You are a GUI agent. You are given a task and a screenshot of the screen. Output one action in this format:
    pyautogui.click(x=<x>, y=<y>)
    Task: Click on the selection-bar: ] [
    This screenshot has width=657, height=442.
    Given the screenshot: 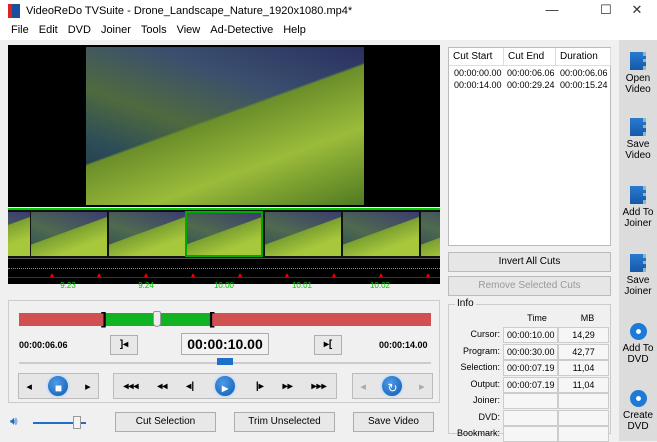 What is the action you would take?
    pyautogui.click(x=225, y=318)
    